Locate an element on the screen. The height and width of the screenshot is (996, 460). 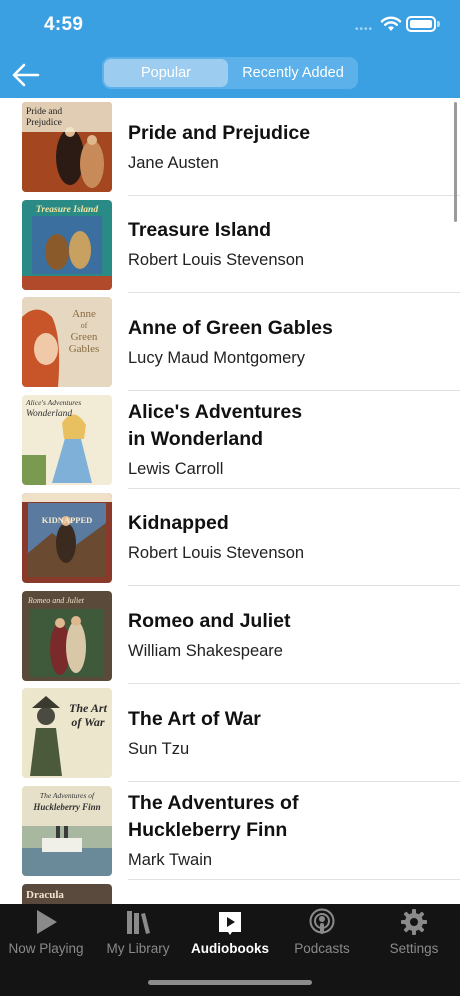
podcast-icon is located at coordinates (322, 921).